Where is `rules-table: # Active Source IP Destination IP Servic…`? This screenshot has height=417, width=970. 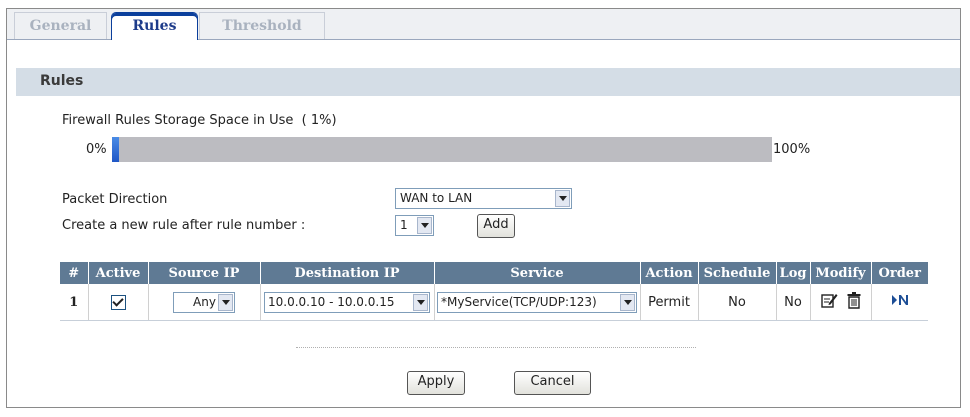 rules-table: # Active Source IP Destination IP Servic… is located at coordinates (494, 291).